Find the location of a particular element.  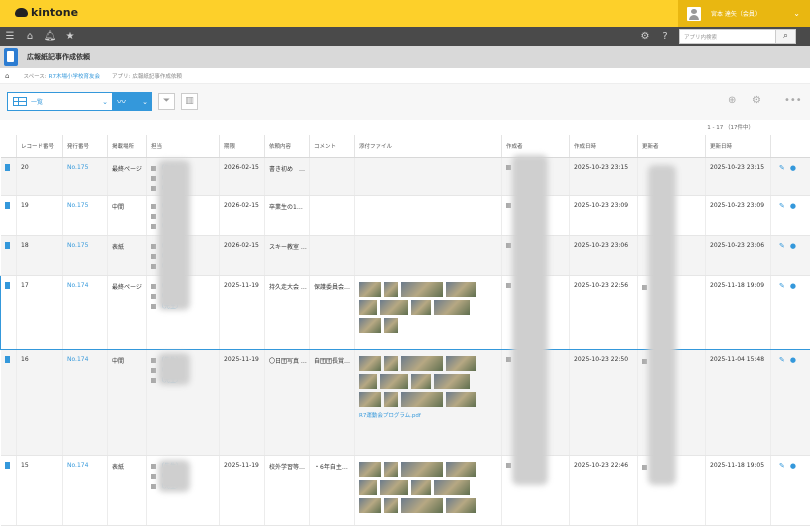

column-header: レコード番号 is located at coordinates (39, 146).